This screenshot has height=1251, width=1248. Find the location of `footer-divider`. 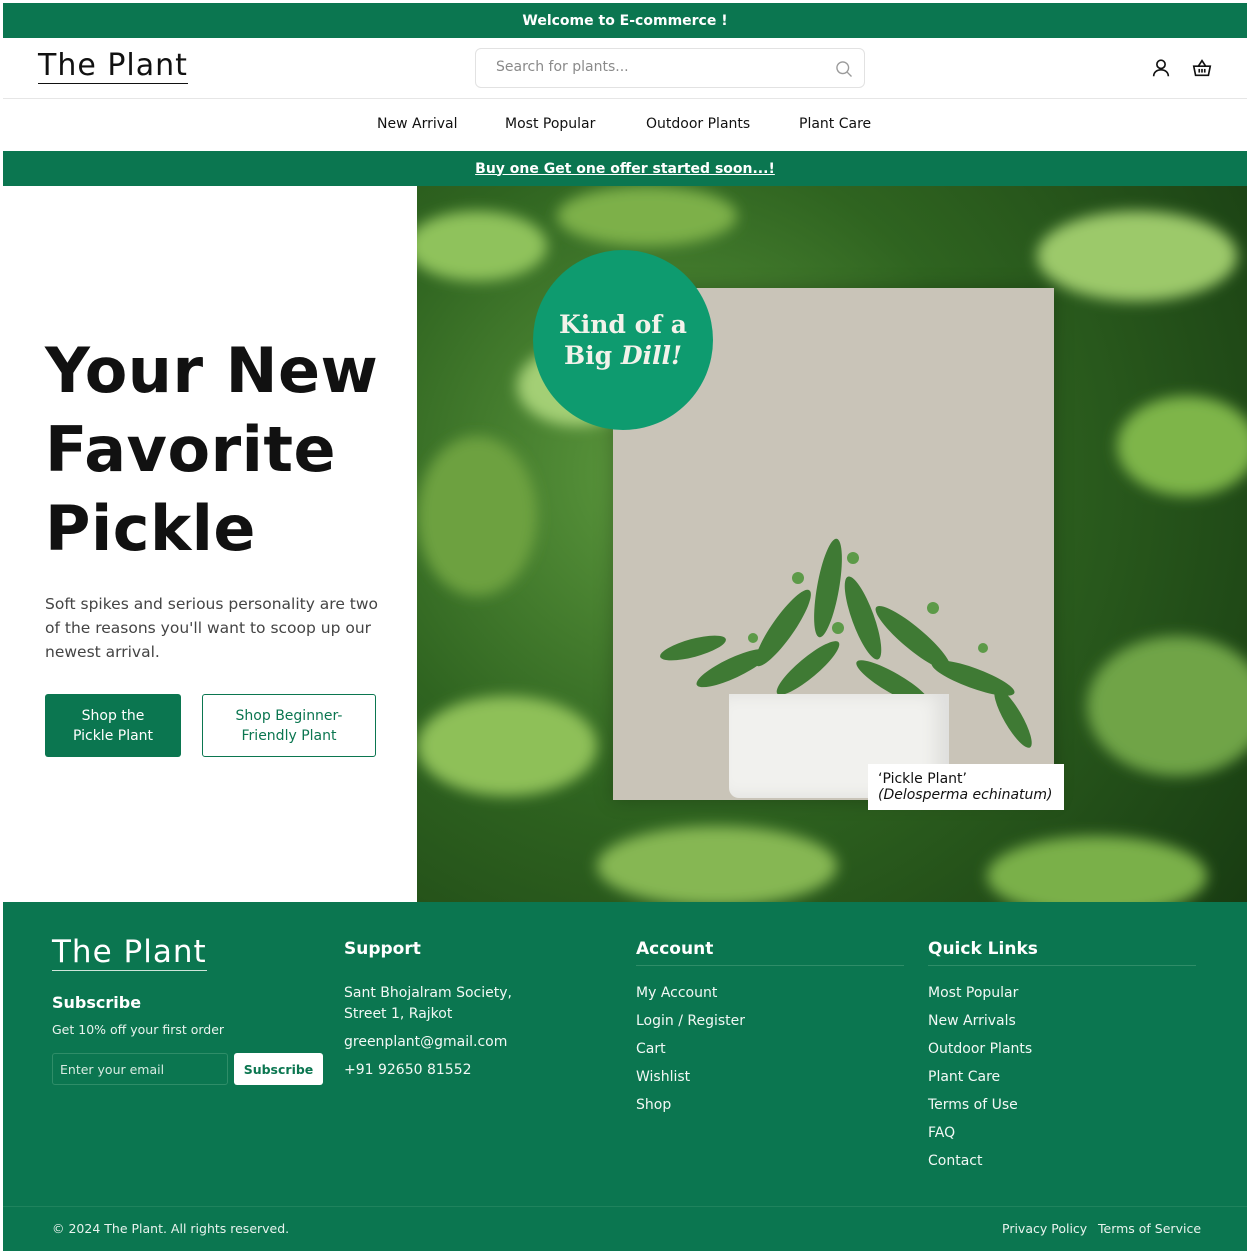

footer-divider is located at coordinates (625, 1206).